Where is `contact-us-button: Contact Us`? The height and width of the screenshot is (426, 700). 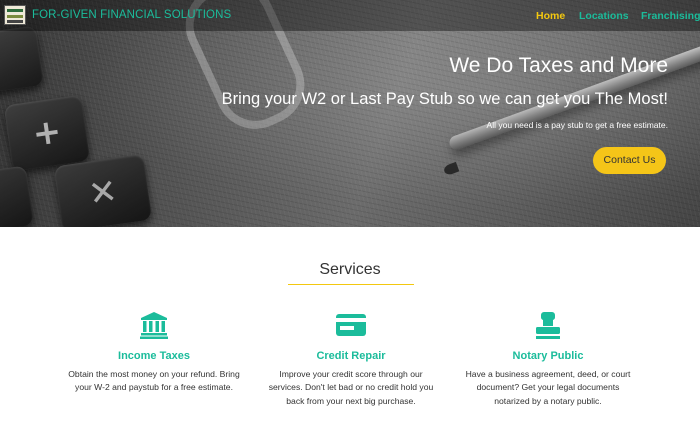 contact-us-button: Contact Us is located at coordinates (629, 160).